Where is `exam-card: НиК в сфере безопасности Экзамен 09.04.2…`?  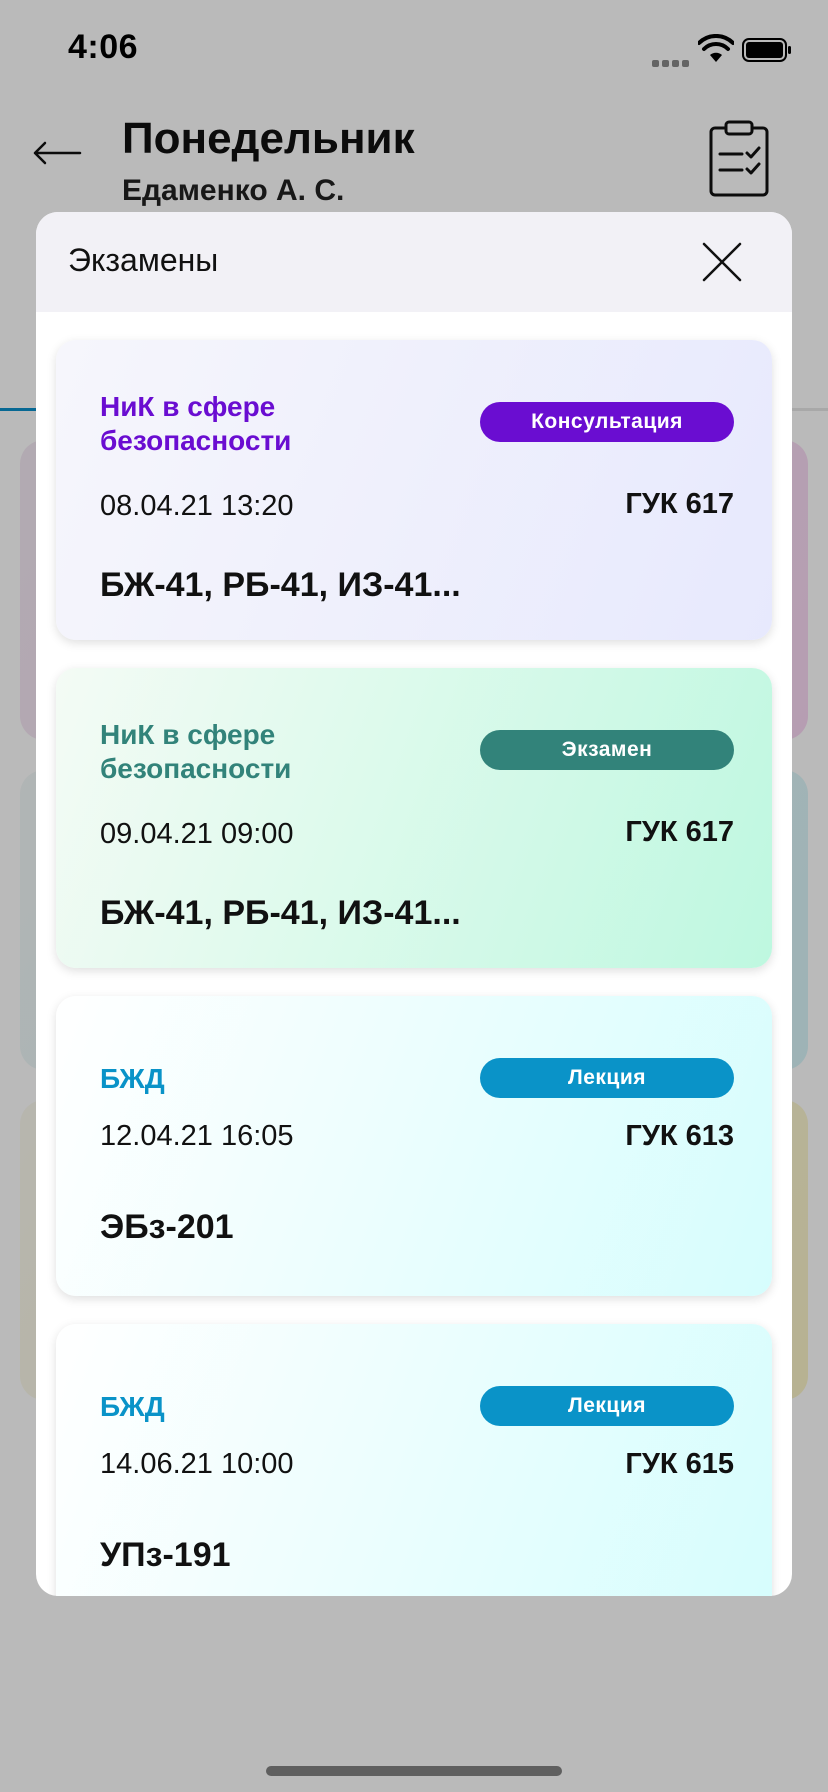 exam-card: НиК в сфере безопасности Экзамен 09.04.2… is located at coordinates (414, 818).